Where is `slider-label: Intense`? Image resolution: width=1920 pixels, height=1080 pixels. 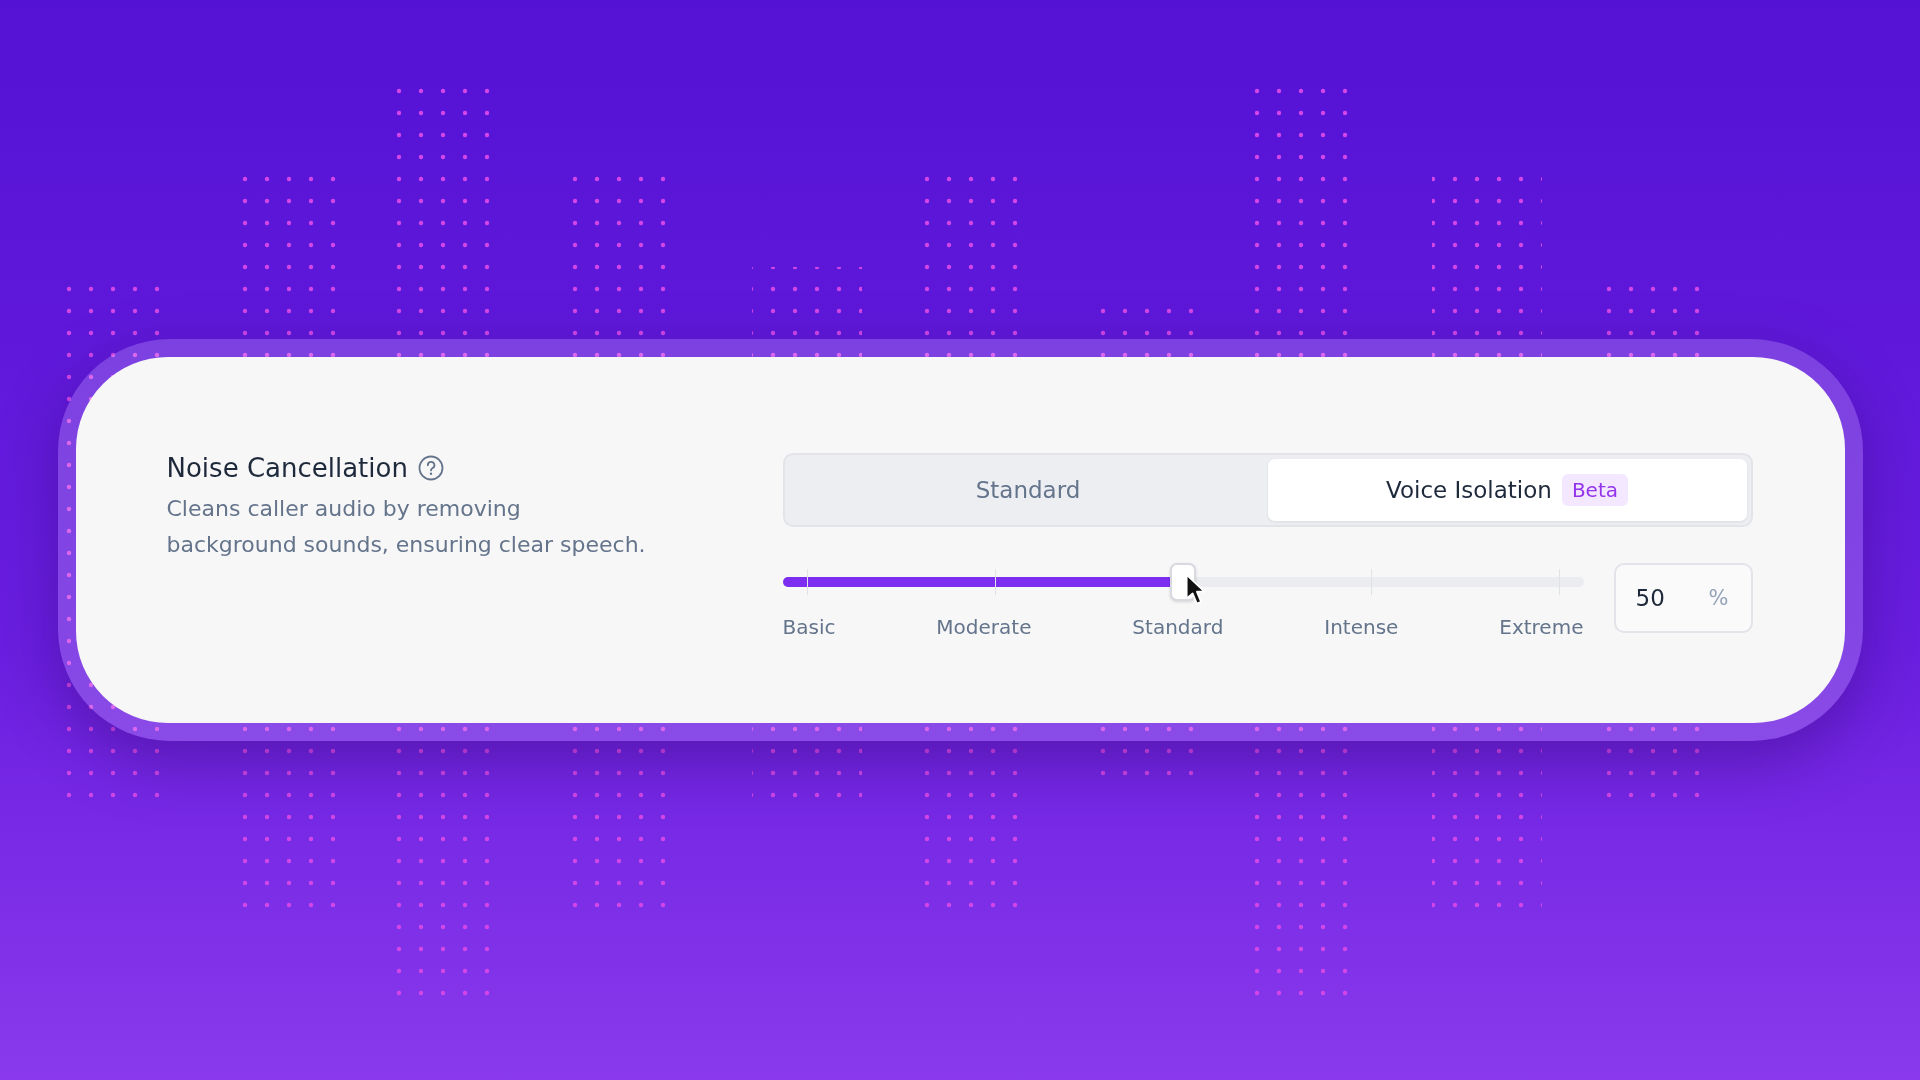
slider-label: Intense is located at coordinates (1361, 627).